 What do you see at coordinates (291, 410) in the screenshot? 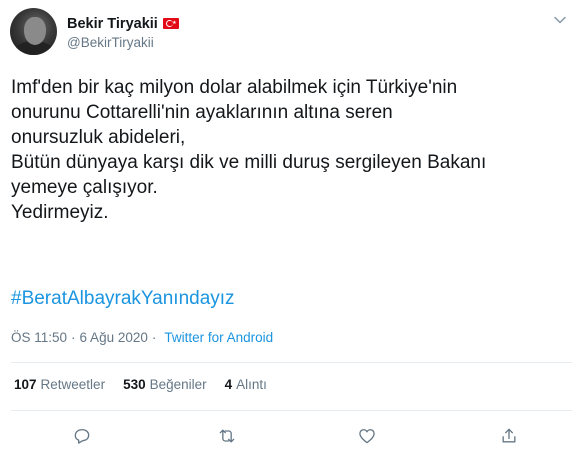
I see `divider-bottom` at bounding box center [291, 410].